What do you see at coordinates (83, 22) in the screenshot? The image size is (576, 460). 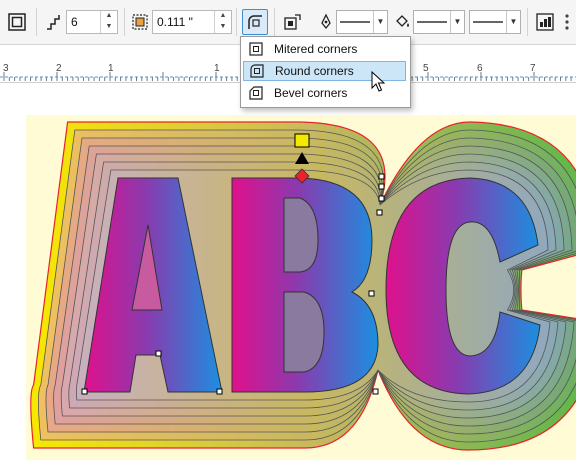 I see `steps-value: 6` at bounding box center [83, 22].